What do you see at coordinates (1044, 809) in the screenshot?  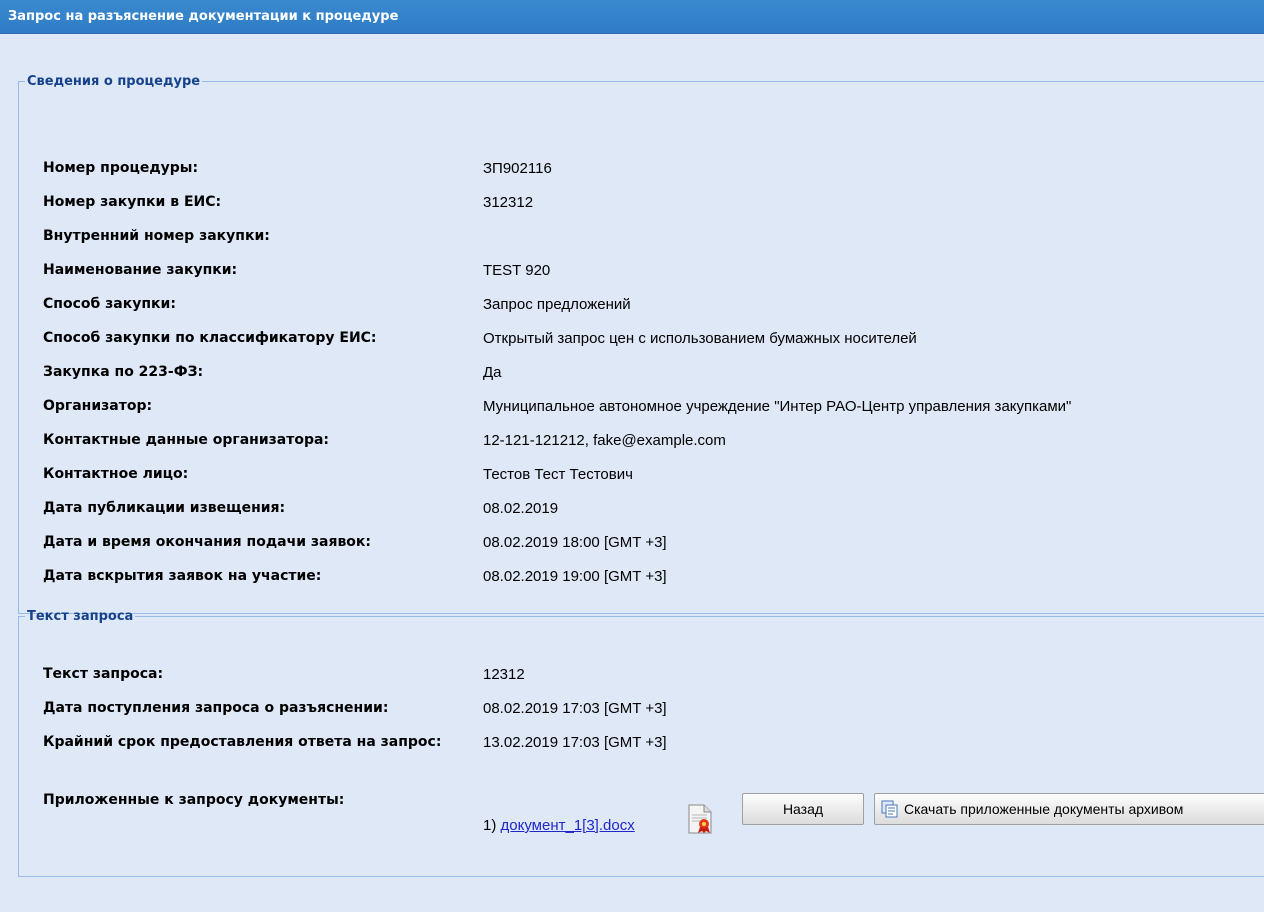 I see `download-archive-label: Скачать приложенные документы архивом` at bounding box center [1044, 809].